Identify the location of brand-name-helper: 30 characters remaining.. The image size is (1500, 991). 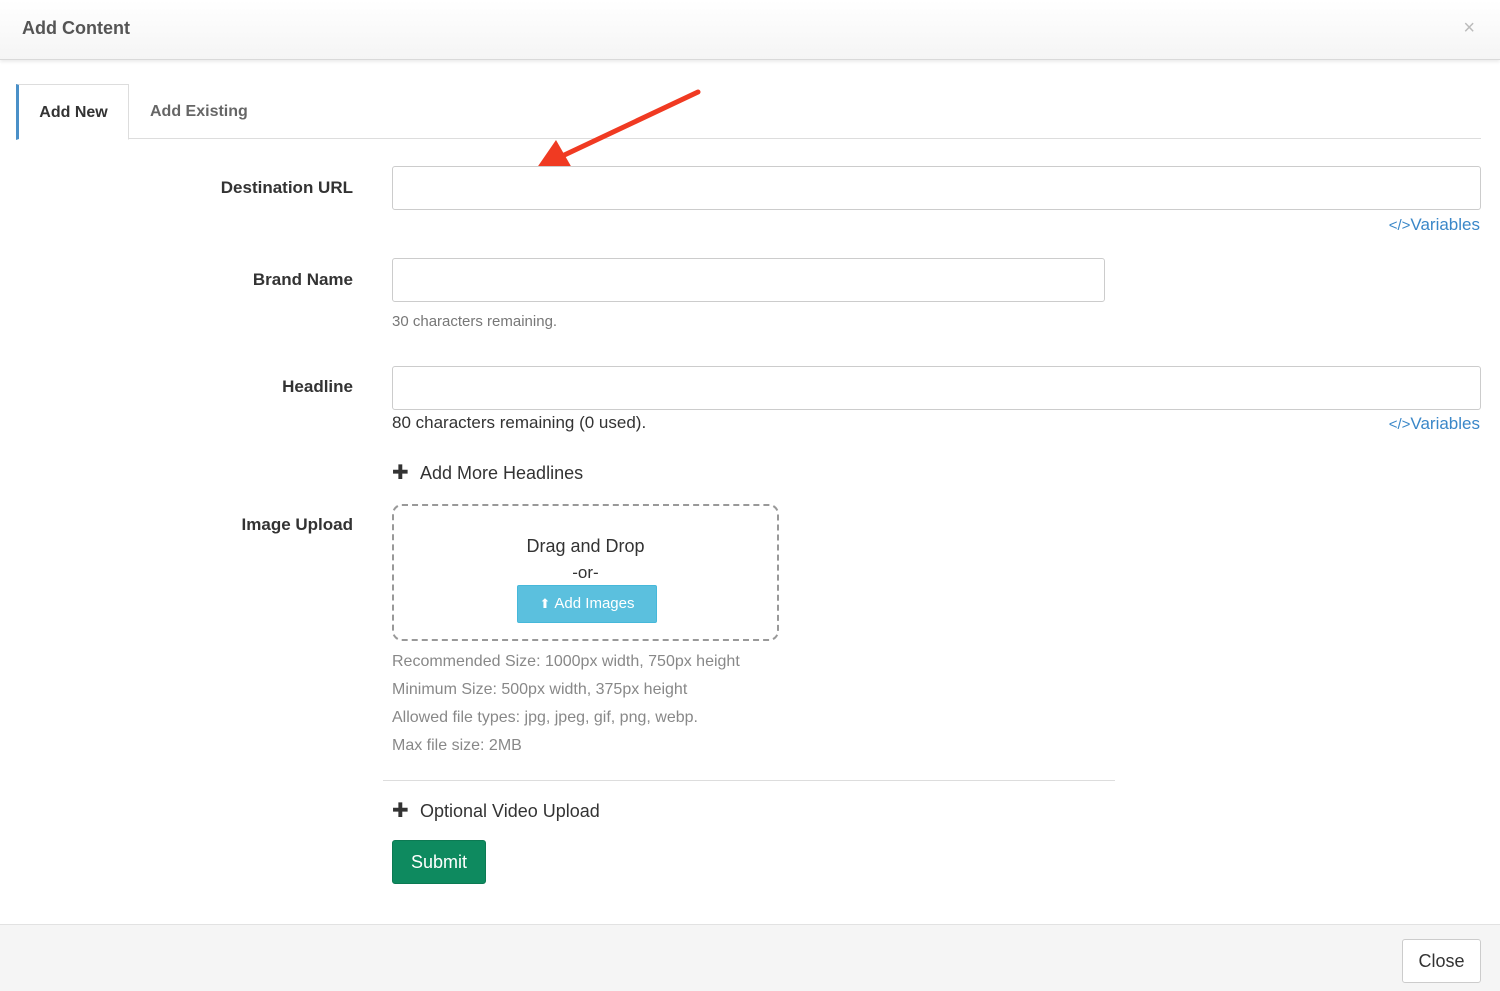
(475, 321).